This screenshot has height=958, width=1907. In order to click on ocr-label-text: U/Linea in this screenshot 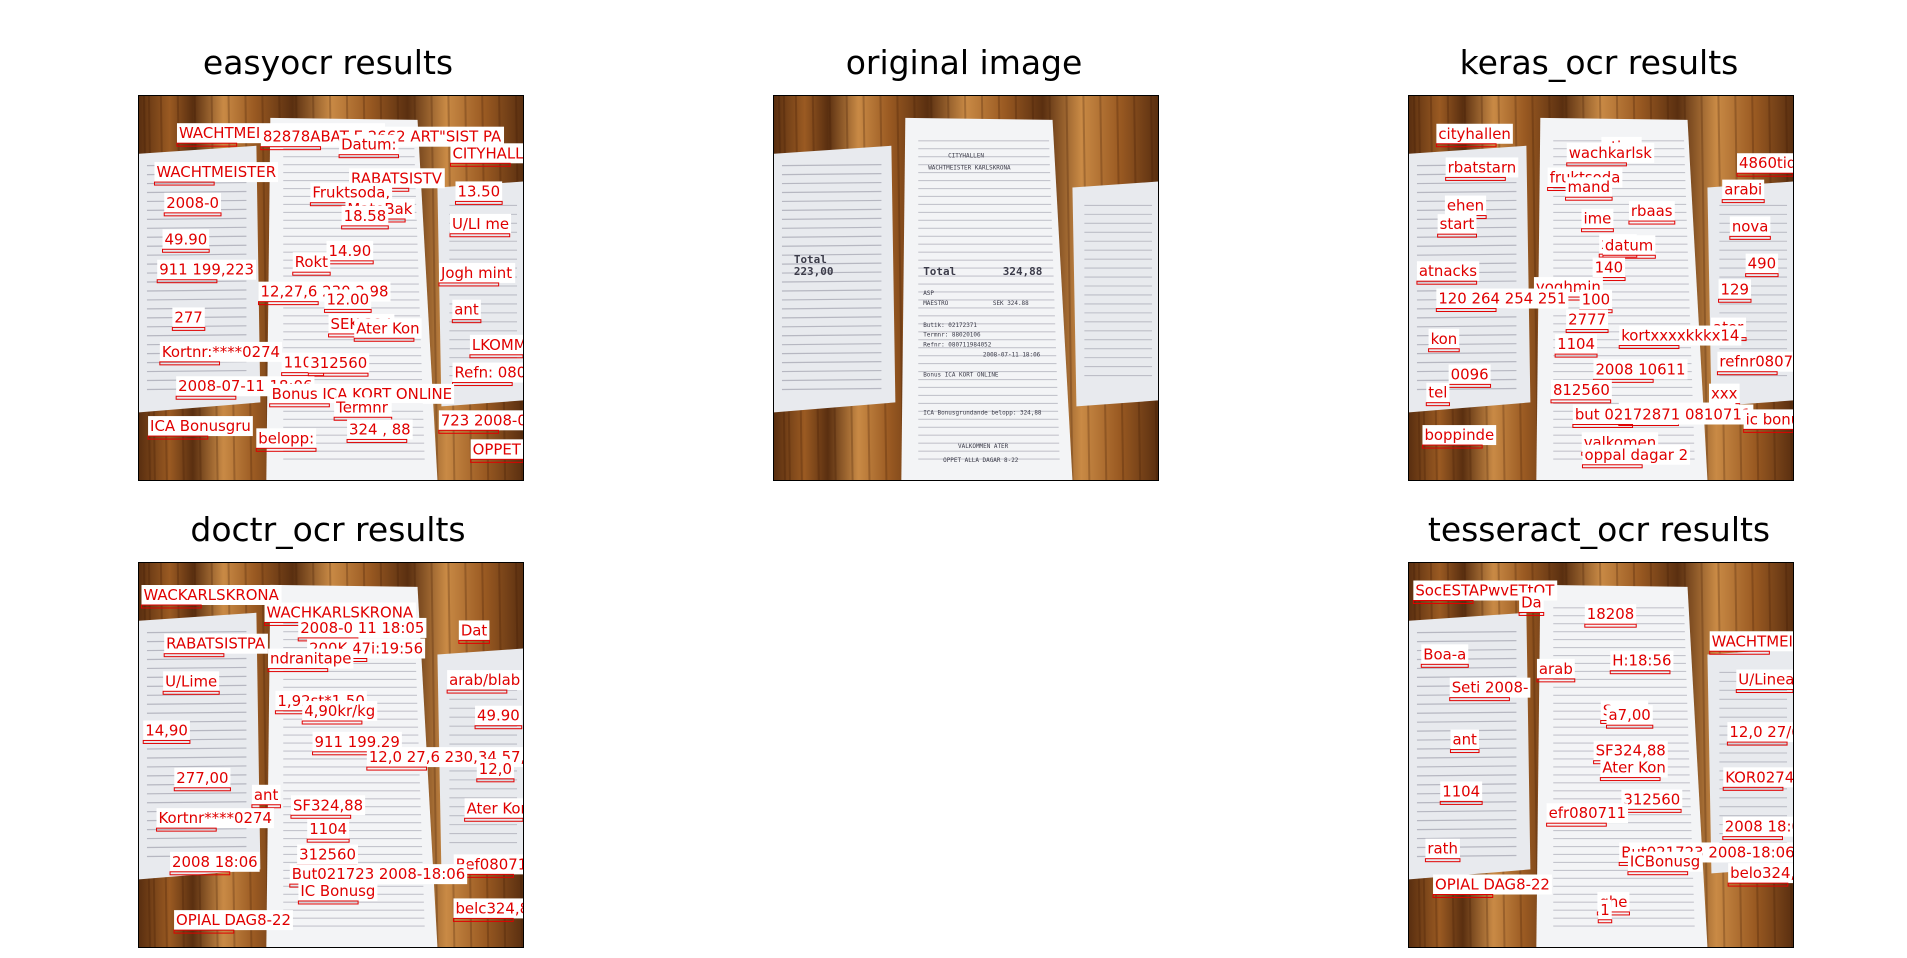, I will do `click(1765, 680)`.